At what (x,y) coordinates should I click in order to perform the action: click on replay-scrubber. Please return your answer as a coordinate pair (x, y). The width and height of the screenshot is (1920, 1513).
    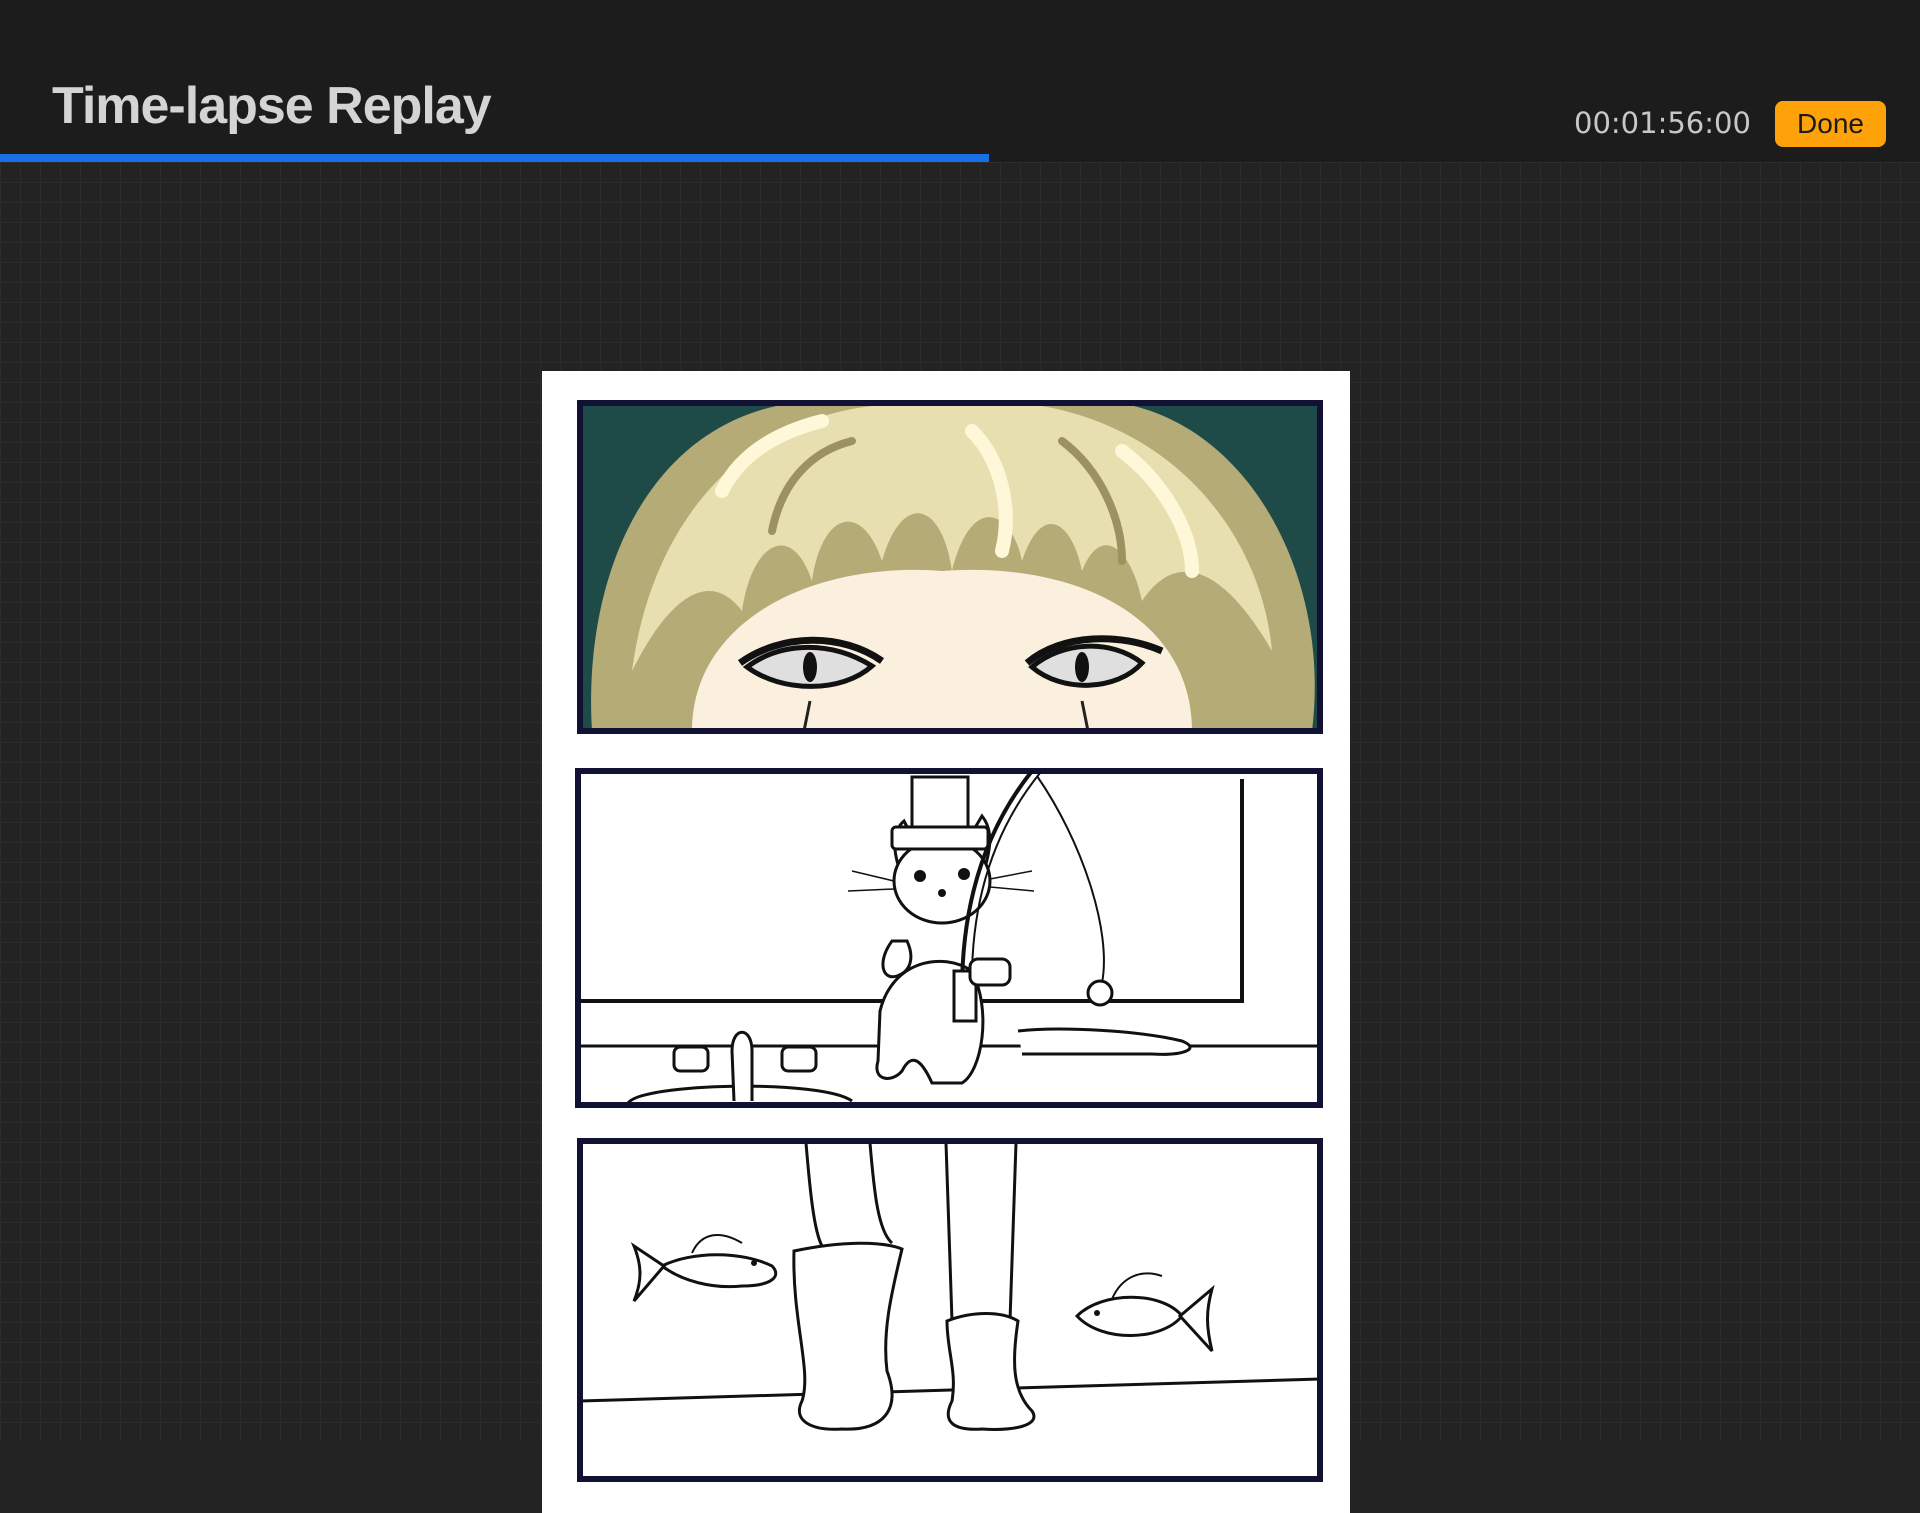
    Looking at the image, I should click on (960, 158).